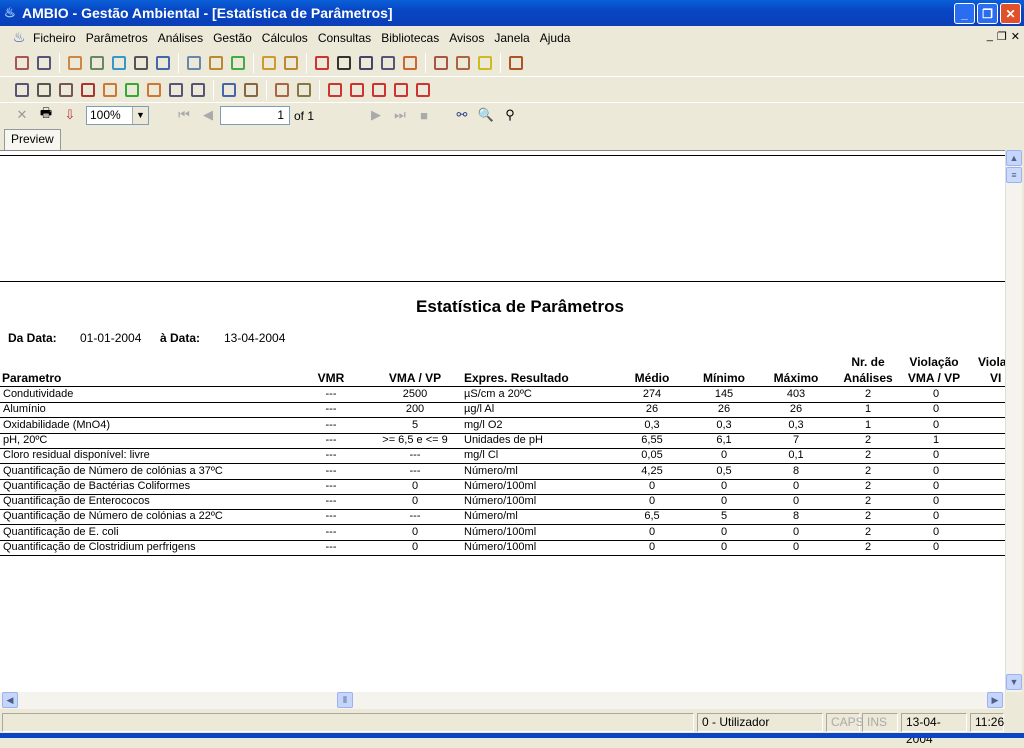 The width and height of the screenshot is (1024, 748). I want to click on transfer-icon, so click(22, 90).